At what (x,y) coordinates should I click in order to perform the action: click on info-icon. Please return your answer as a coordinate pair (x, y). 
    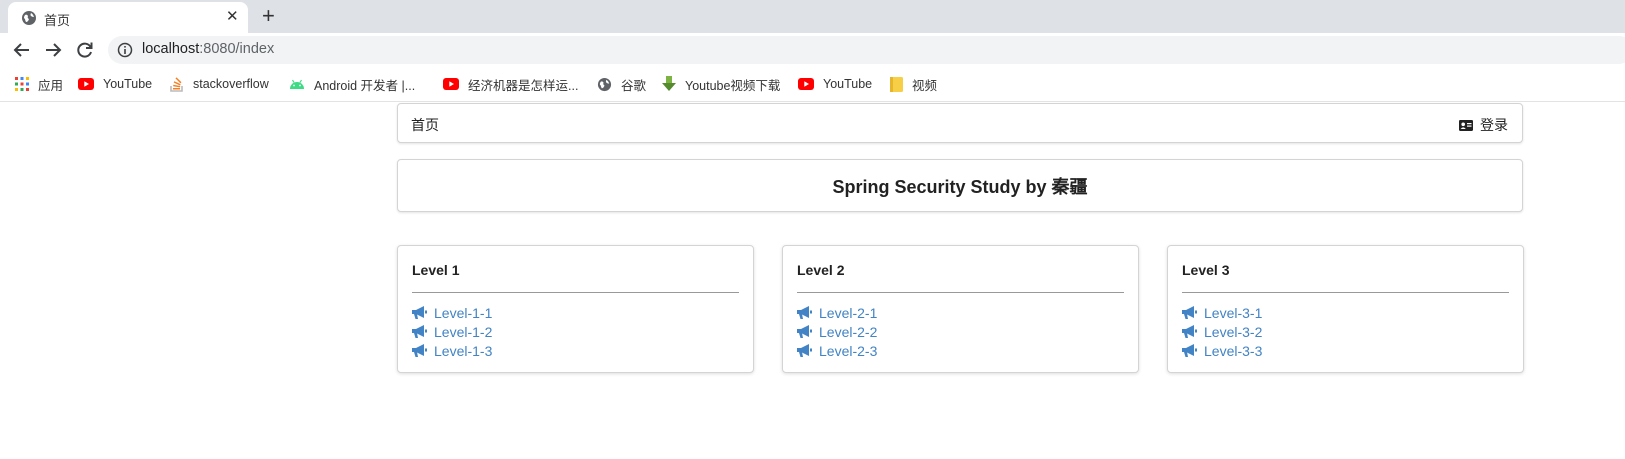
    Looking at the image, I should click on (125, 52).